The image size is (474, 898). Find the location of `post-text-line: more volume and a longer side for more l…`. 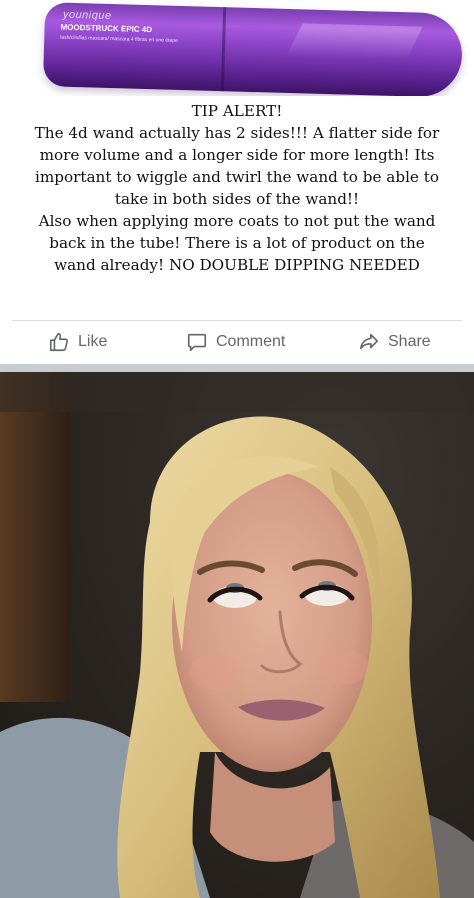

post-text-line: more volume and a longer side for more l… is located at coordinates (237, 155).